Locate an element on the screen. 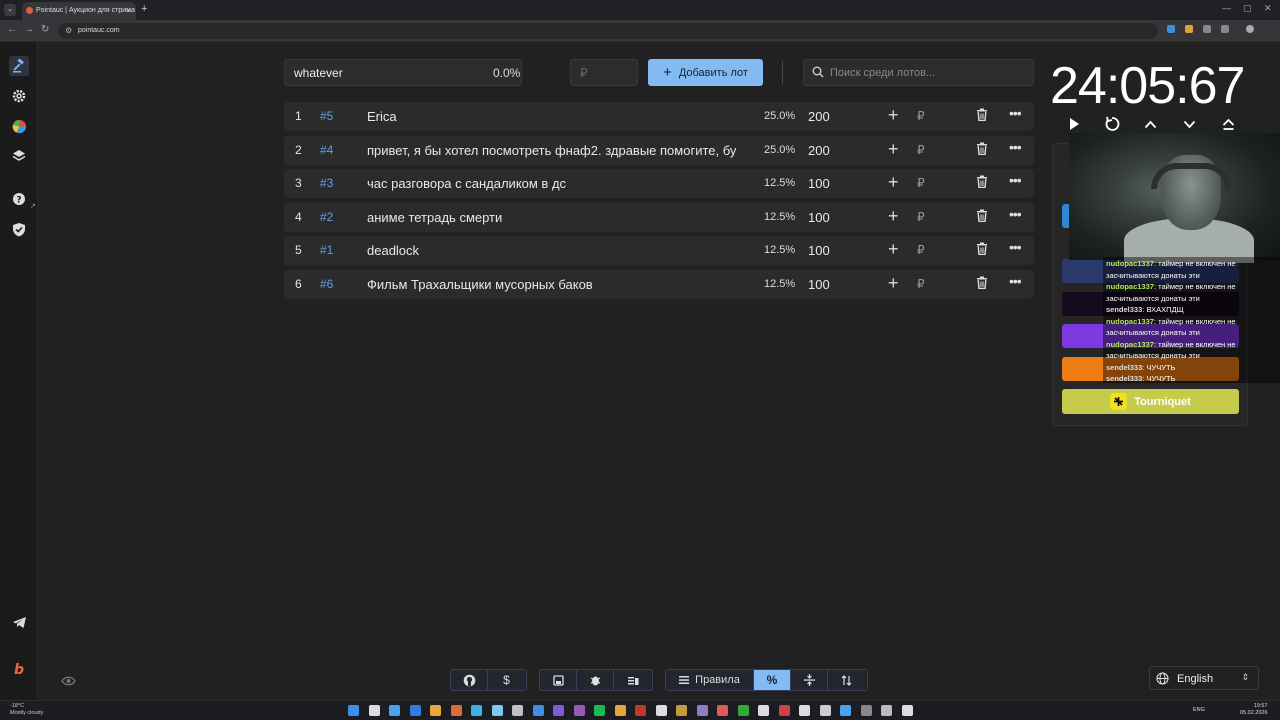 The image size is (1280, 720). lot-row: 5 #1 deadlock 12.5% 100 + ₽ ••• is located at coordinates (659, 251).